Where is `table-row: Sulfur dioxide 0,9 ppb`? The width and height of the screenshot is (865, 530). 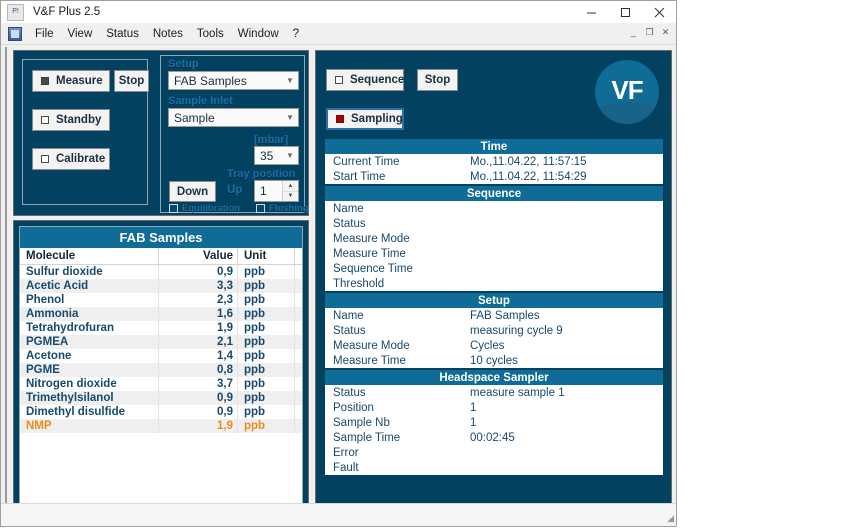
table-row: Sulfur dioxide 0,9 ppb is located at coordinates (161, 271).